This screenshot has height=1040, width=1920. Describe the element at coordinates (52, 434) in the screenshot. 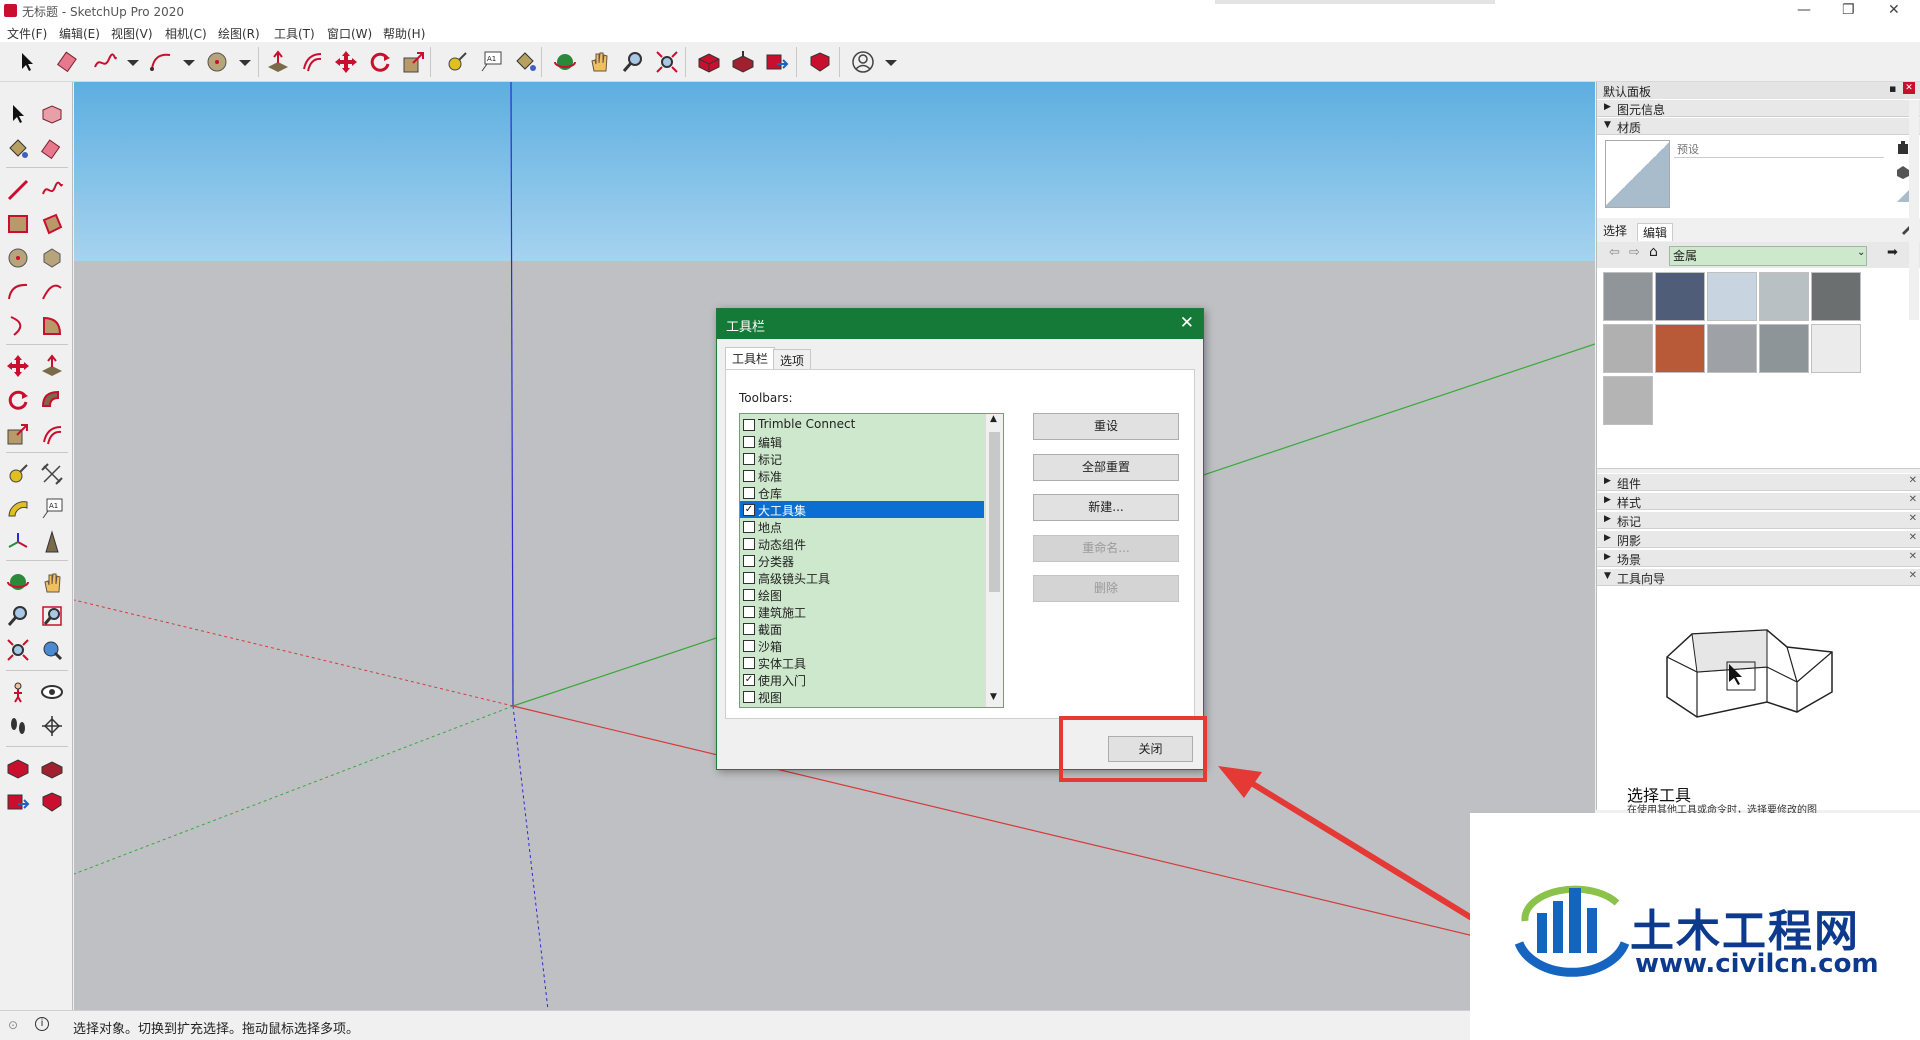

I see `offset-icon` at that location.